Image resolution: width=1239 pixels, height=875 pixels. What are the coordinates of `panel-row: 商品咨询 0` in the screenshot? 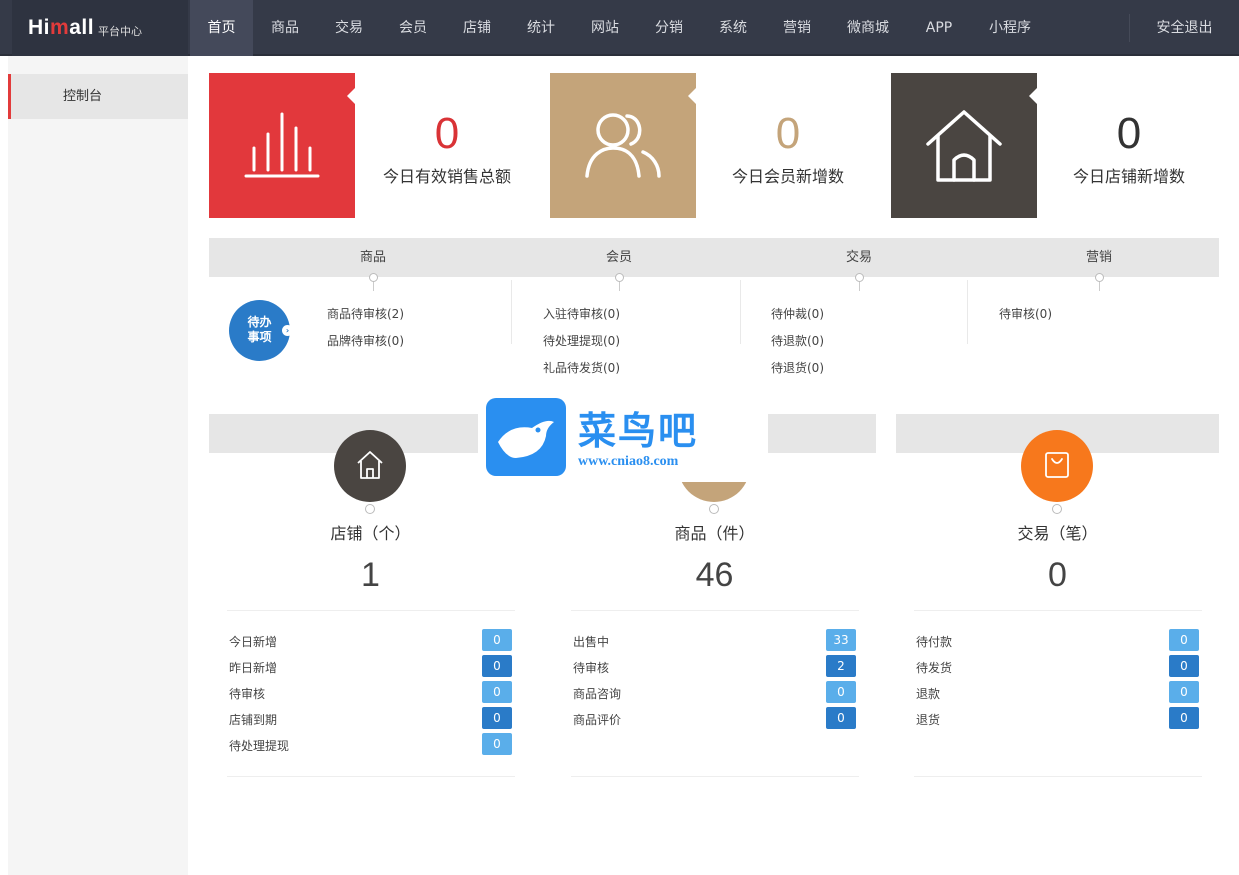 It's located at (715, 694).